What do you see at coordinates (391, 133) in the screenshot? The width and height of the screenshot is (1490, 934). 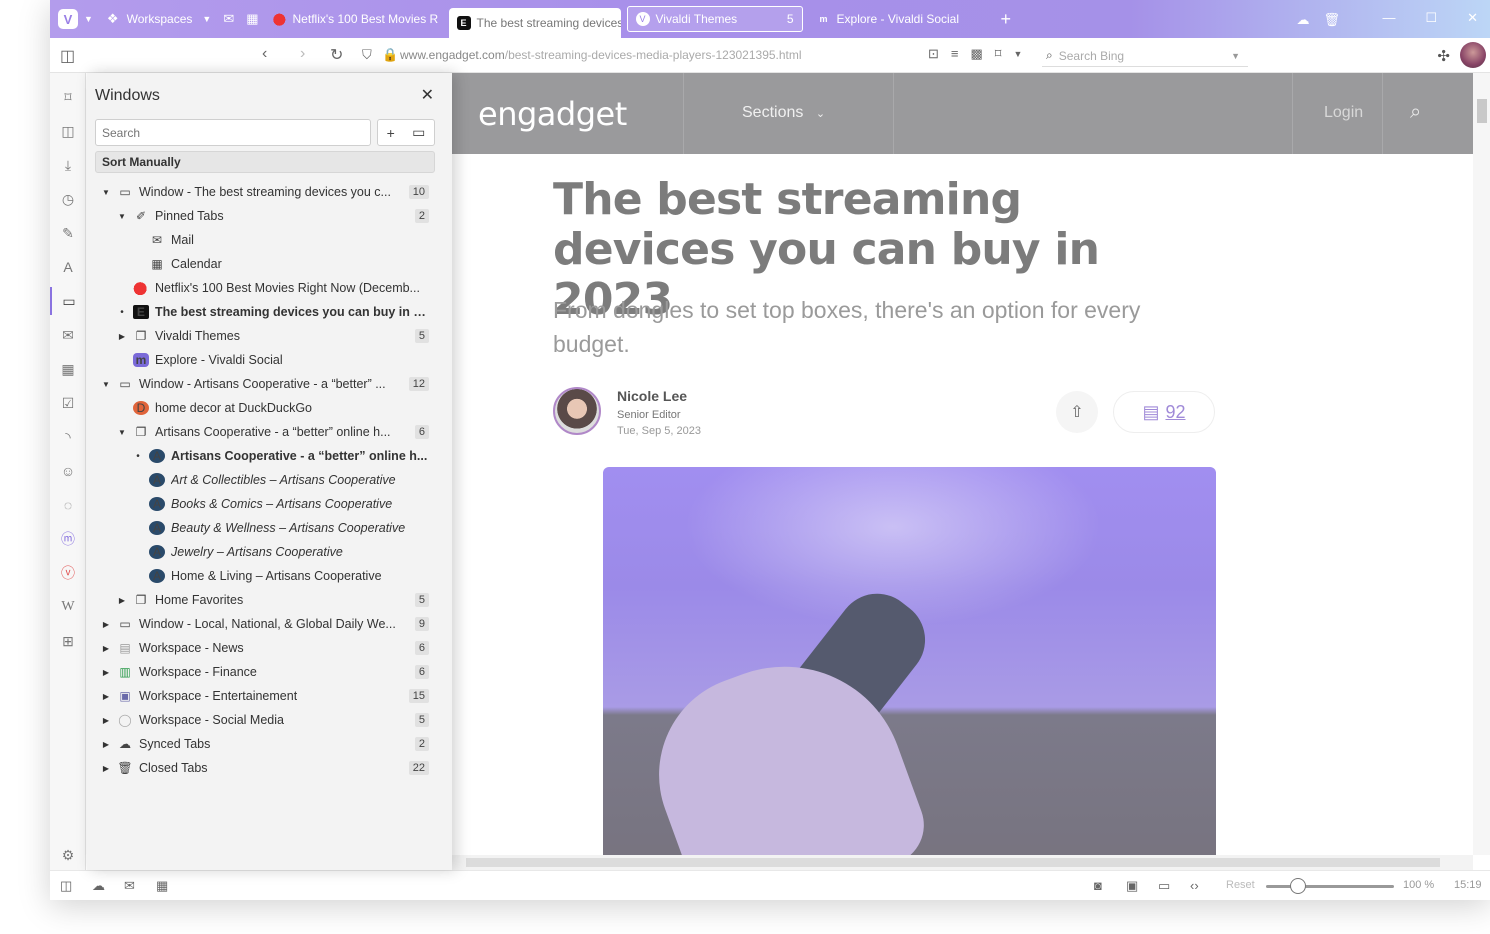 I see `add-icon: +` at bounding box center [391, 133].